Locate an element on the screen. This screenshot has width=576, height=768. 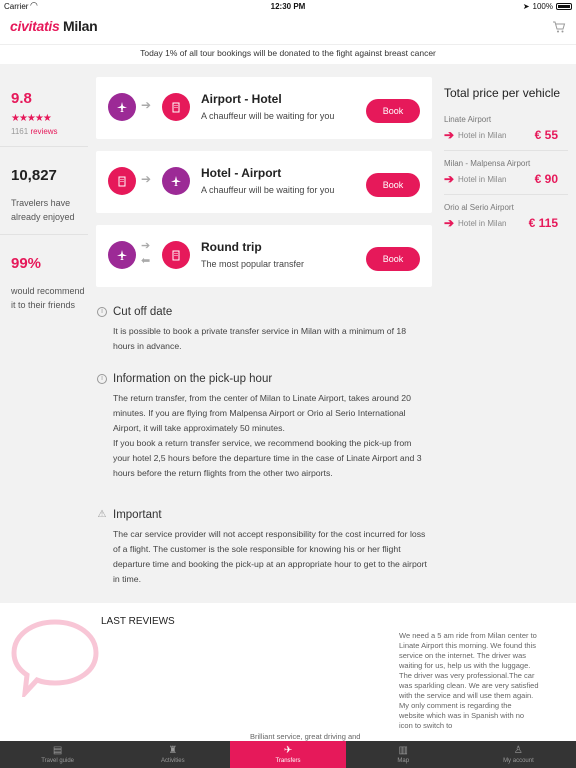
rating-stat: 9.8 ★★★★★ 1161 reviews is located at coordinates (44, 112).